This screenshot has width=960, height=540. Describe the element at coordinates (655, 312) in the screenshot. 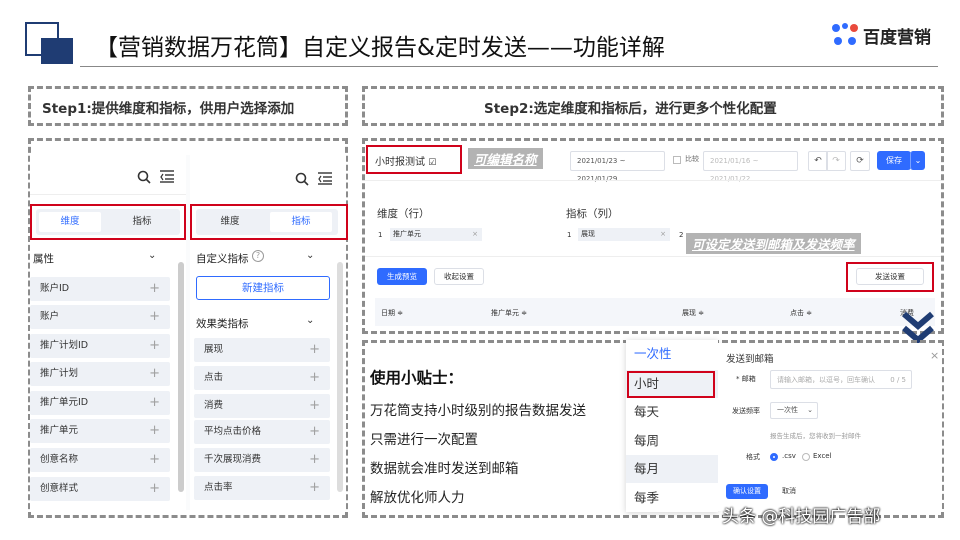

I see `table-header` at that location.